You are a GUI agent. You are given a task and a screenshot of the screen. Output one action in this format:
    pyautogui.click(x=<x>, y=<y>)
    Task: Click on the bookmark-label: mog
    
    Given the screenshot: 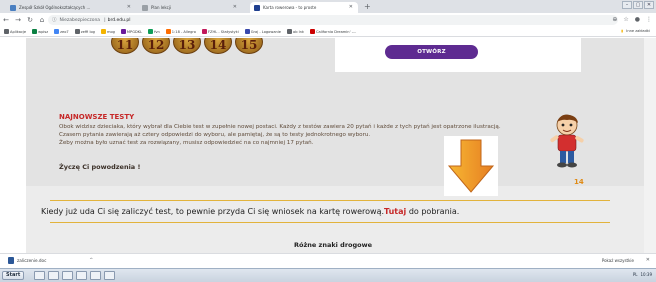 What is the action you would take?
    pyautogui.click(x=110, y=31)
    